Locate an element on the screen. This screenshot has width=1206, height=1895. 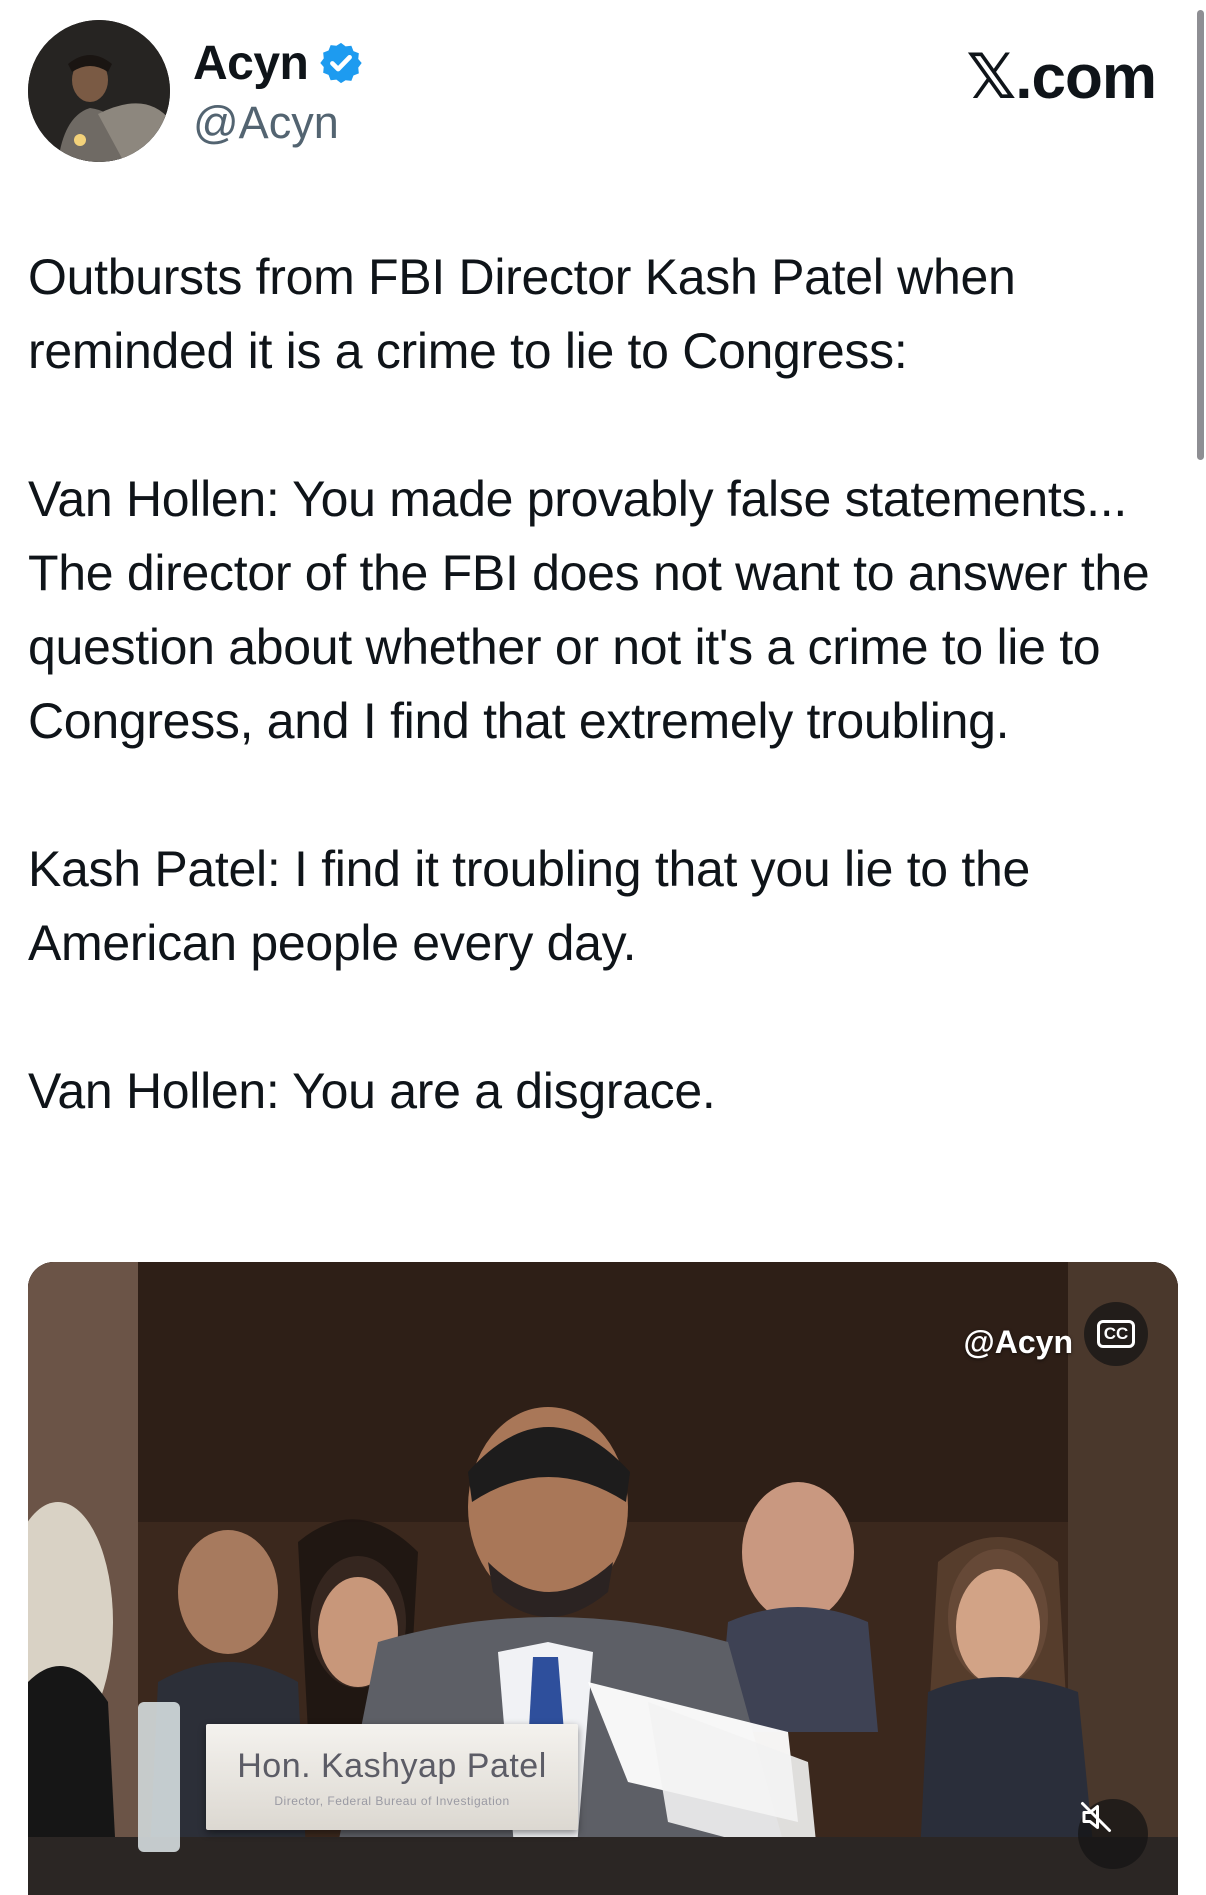
closed-captions-button: CC is located at coordinates (1116, 1334).